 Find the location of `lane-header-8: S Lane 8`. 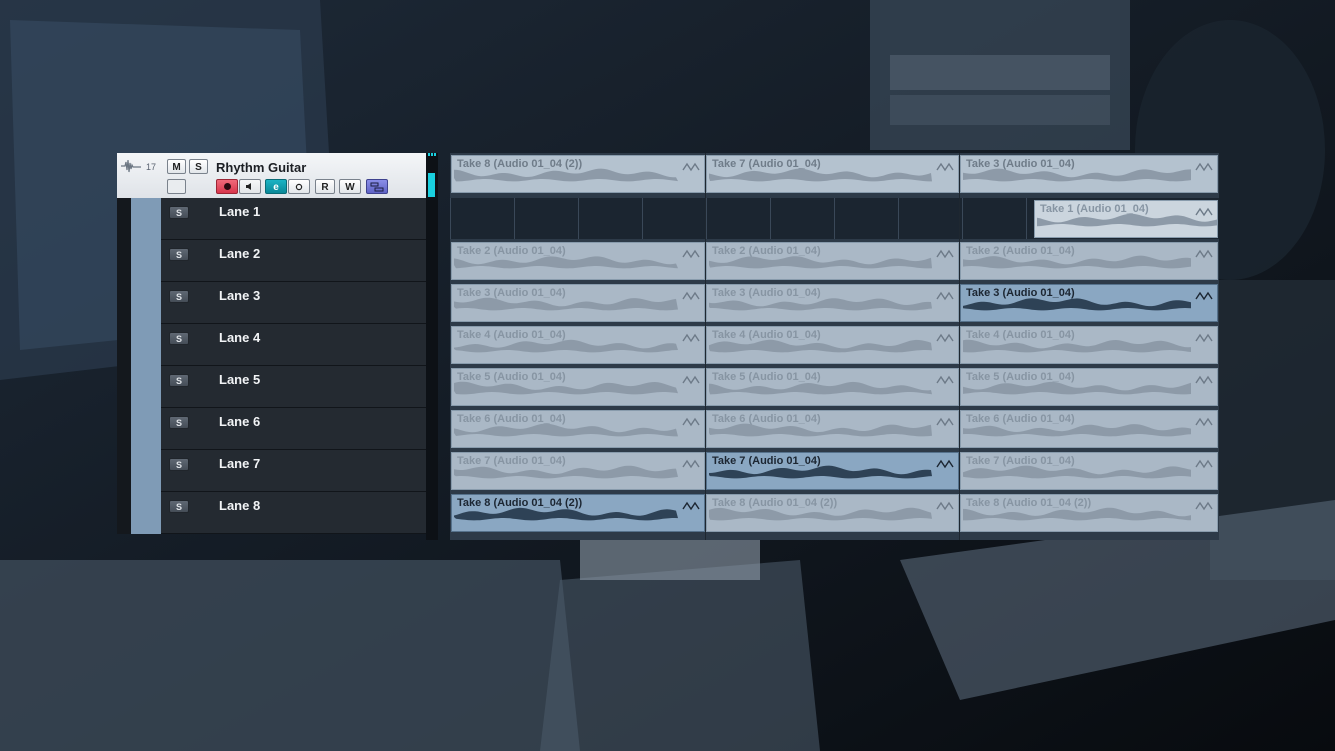

lane-header-8: S Lane 8 is located at coordinates (271, 513).